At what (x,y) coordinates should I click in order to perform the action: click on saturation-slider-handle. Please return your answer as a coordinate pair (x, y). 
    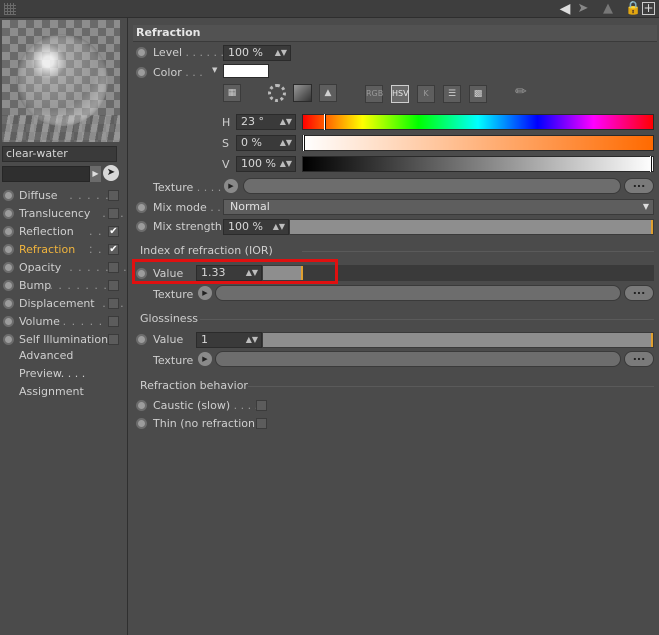
    Looking at the image, I should click on (304, 143).